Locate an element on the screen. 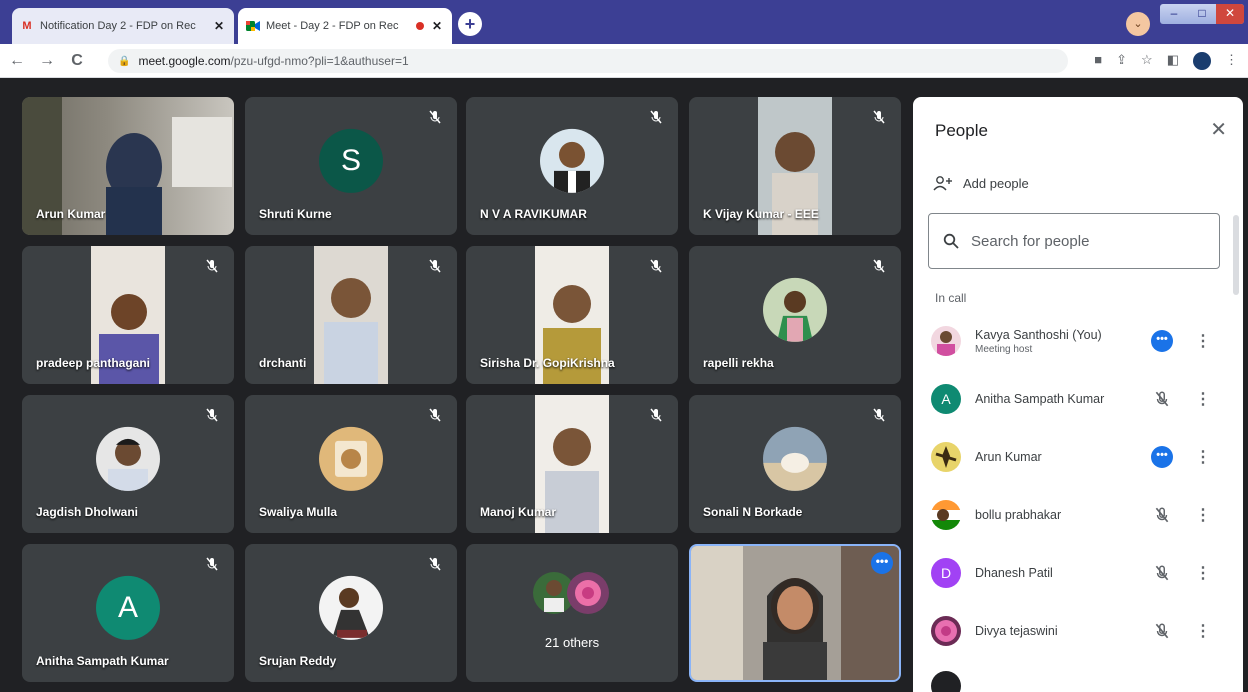 This screenshot has height=692, width=1248. others-tile: 21 others is located at coordinates (572, 613).